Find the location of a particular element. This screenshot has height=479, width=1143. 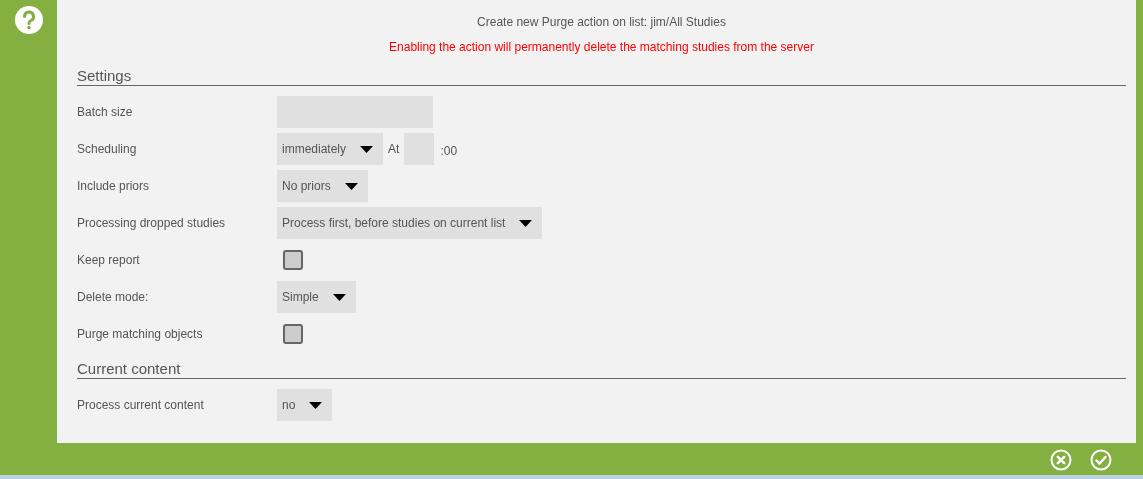

minutes-label: :00 is located at coordinates (449, 151).